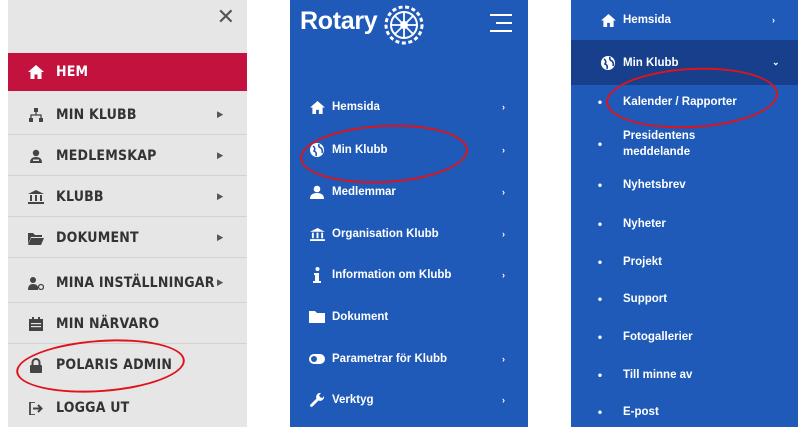  I want to click on menu-item-label: LOGGA UT, so click(93, 408).